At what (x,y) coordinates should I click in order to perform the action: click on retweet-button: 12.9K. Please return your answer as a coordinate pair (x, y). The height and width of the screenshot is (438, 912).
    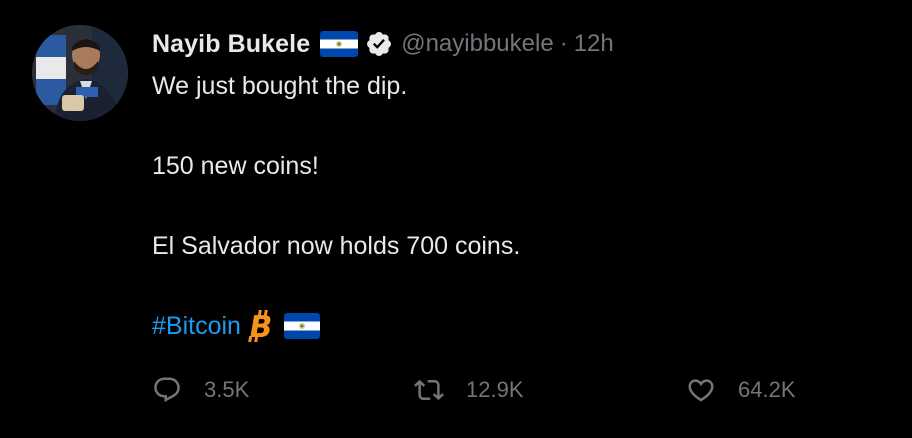
    Looking at the image, I should click on (469, 390).